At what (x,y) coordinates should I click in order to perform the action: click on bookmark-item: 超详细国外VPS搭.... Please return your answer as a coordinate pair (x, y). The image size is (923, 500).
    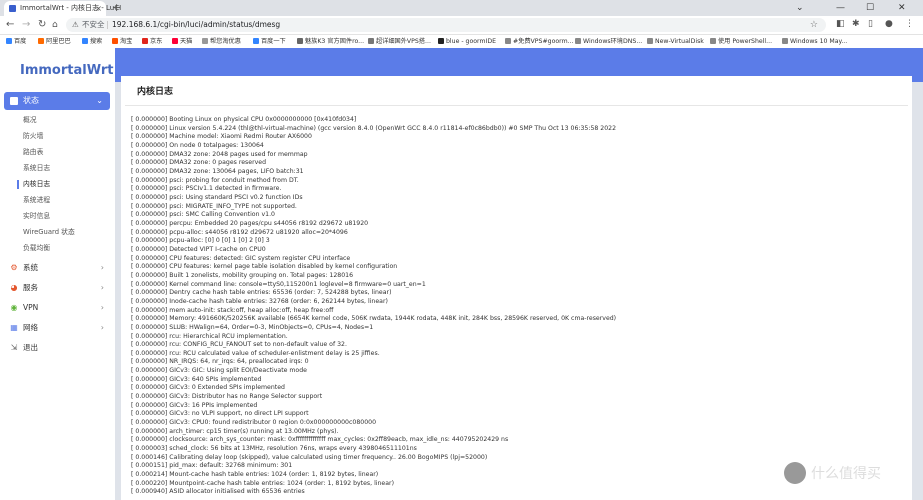
    Looking at the image, I should click on (399, 41).